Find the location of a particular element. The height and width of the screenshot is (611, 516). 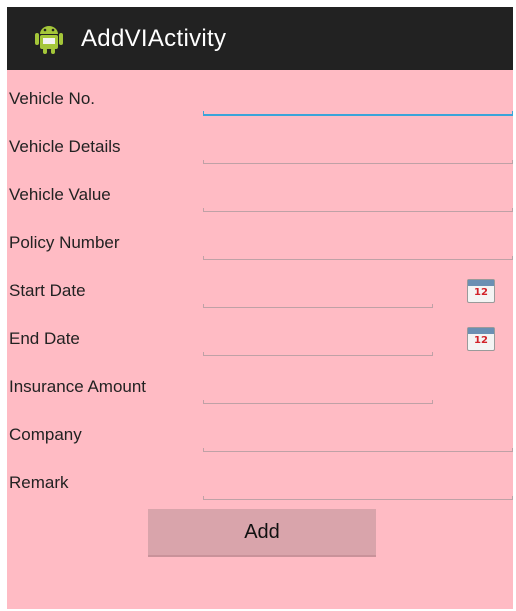

form-row-vehicle-value: Vehicle Value is located at coordinates (260, 198).